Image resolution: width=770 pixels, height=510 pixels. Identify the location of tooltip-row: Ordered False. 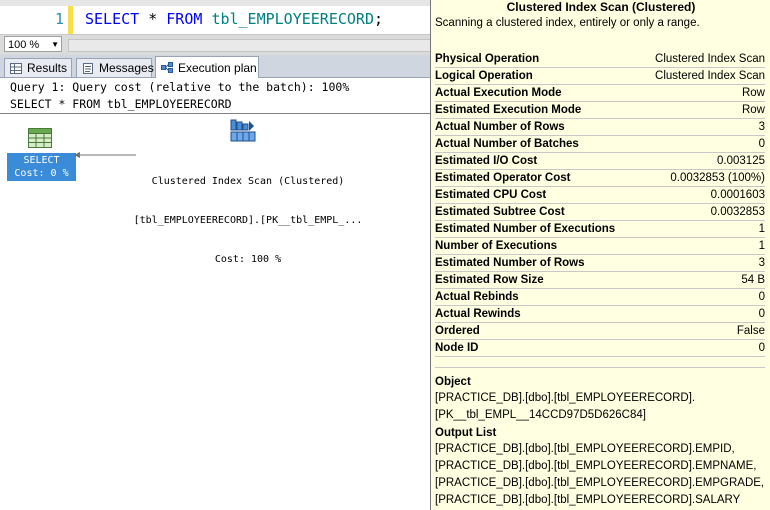
(600, 331).